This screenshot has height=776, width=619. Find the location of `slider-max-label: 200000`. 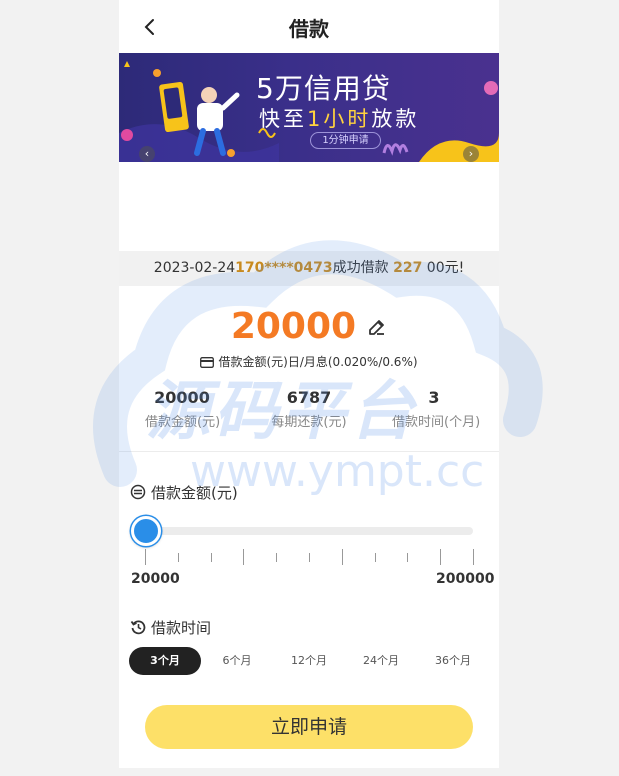

slider-max-label: 200000 is located at coordinates (465, 579).